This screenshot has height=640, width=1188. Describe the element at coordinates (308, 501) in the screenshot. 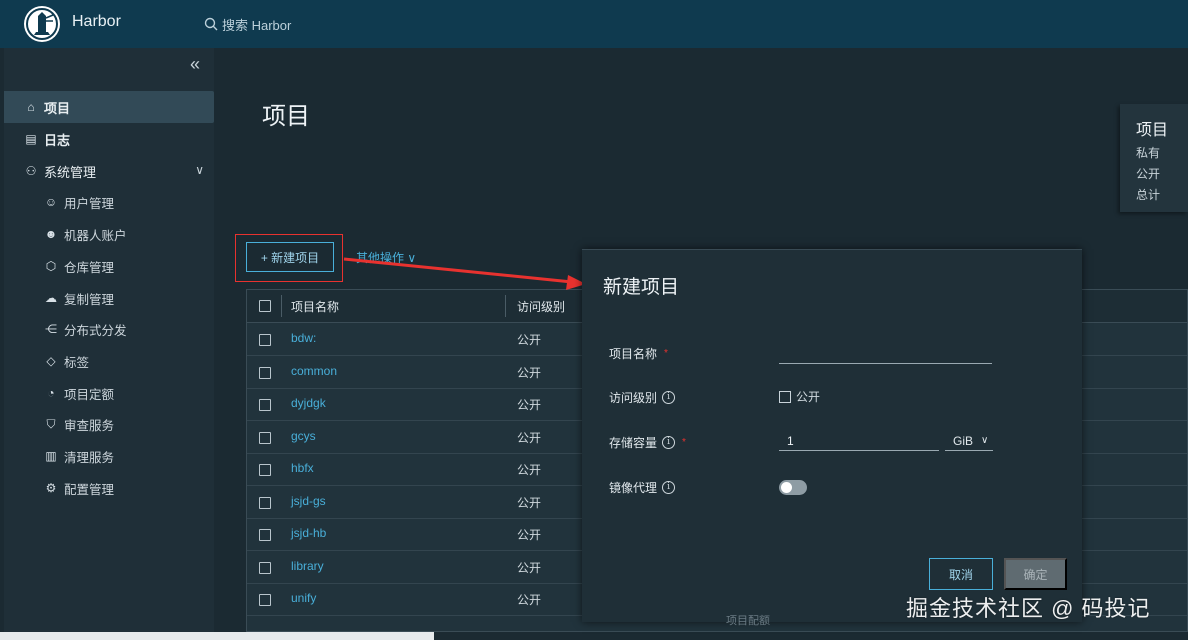

I see `project-name-link: jsjd-gs` at that location.